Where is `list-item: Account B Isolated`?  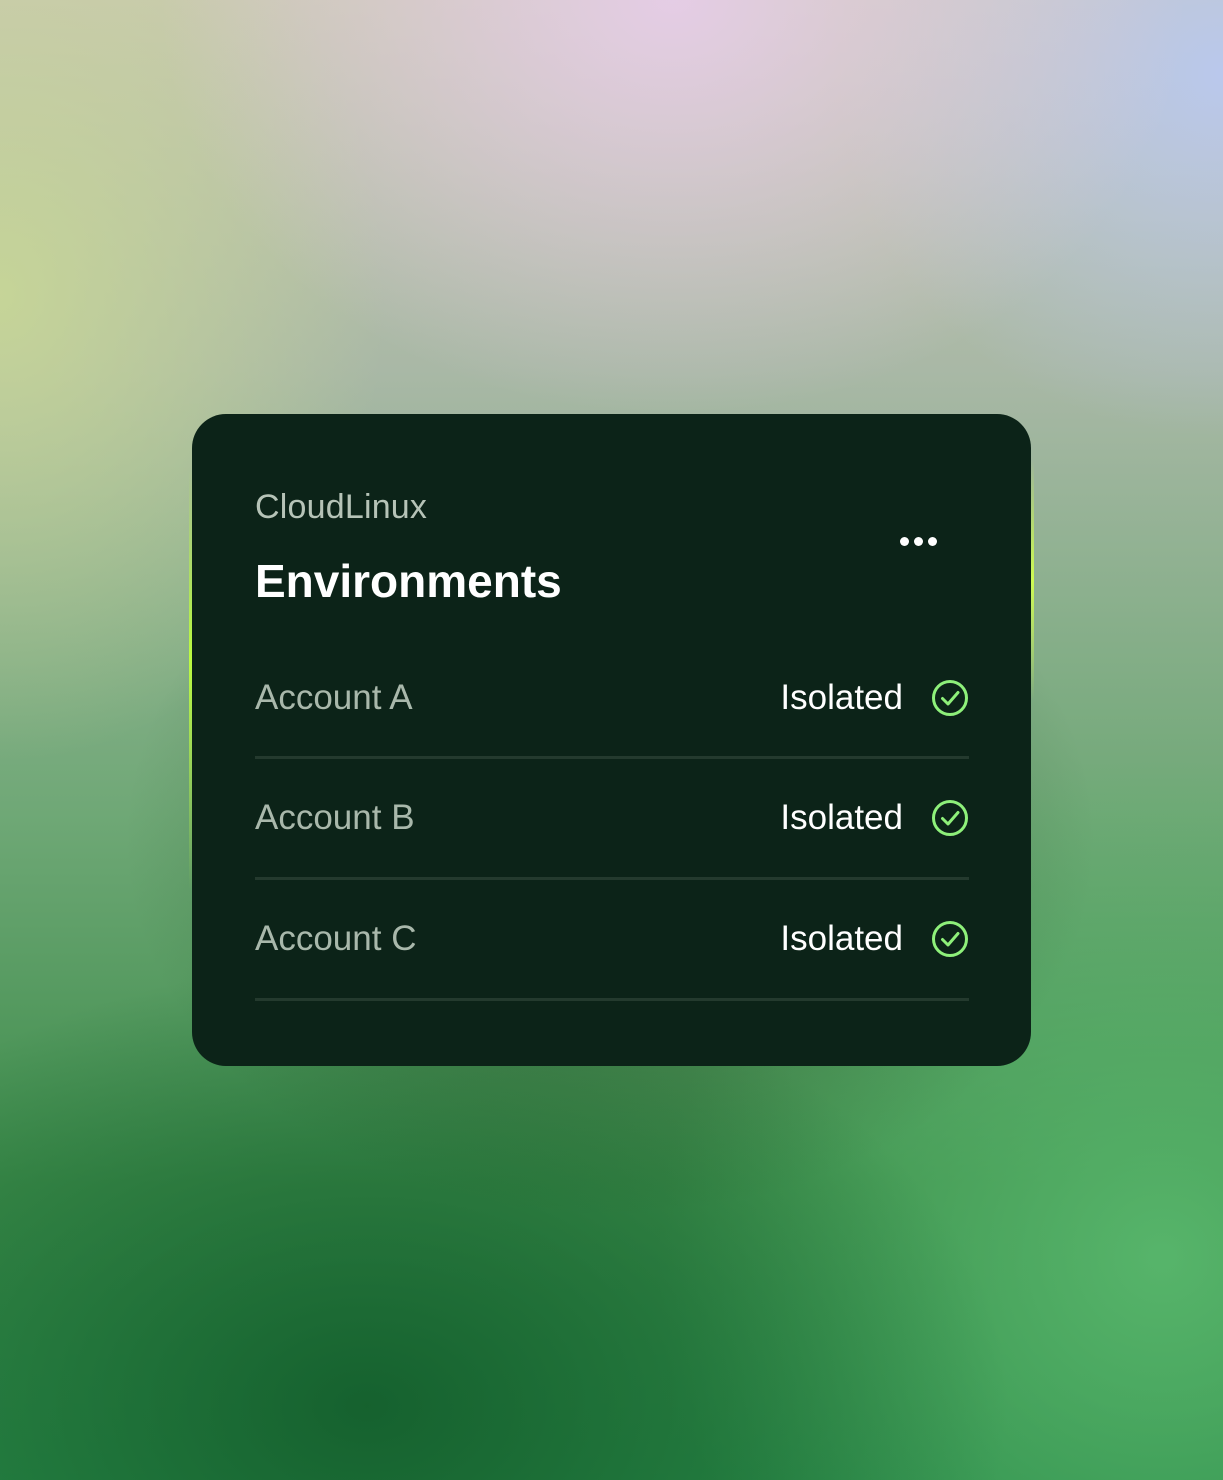 list-item: Account B Isolated is located at coordinates (612, 819).